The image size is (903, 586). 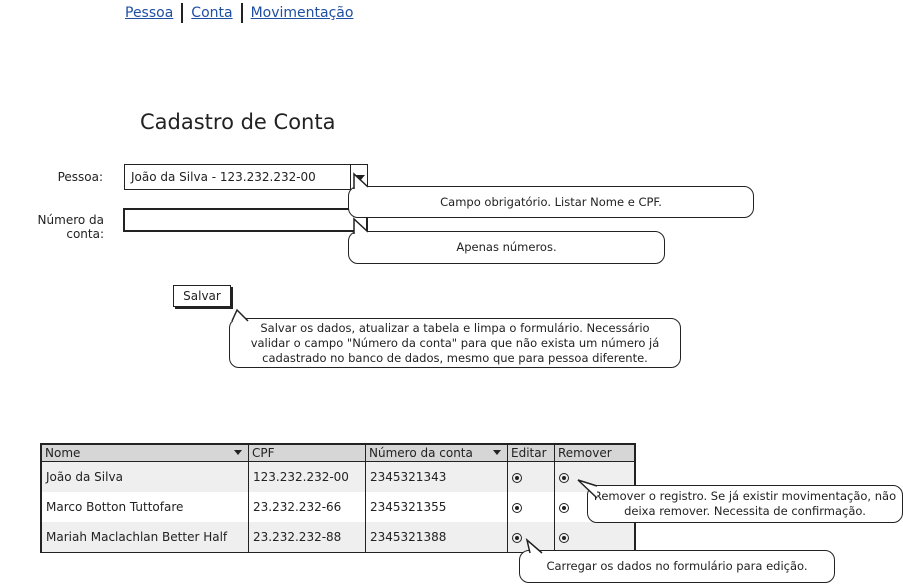 I want to click on column-header-nome: Nome, so click(x=145, y=453).